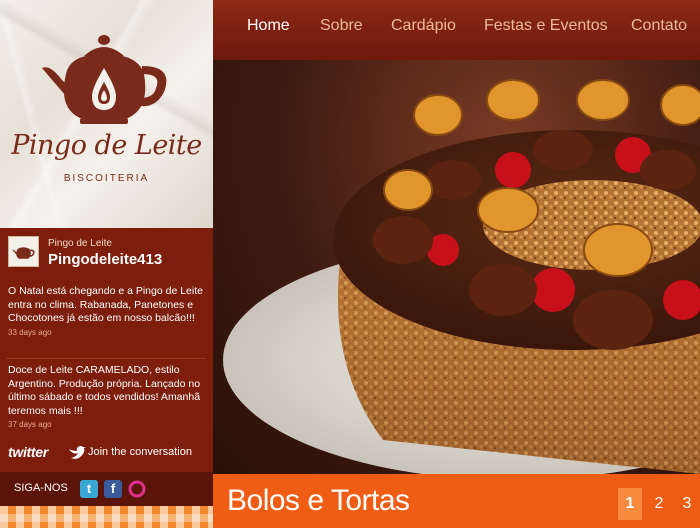 The height and width of the screenshot is (528, 700). What do you see at coordinates (687, 504) in the screenshot?
I see `pagination-page-3: 3` at bounding box center [687, 504].